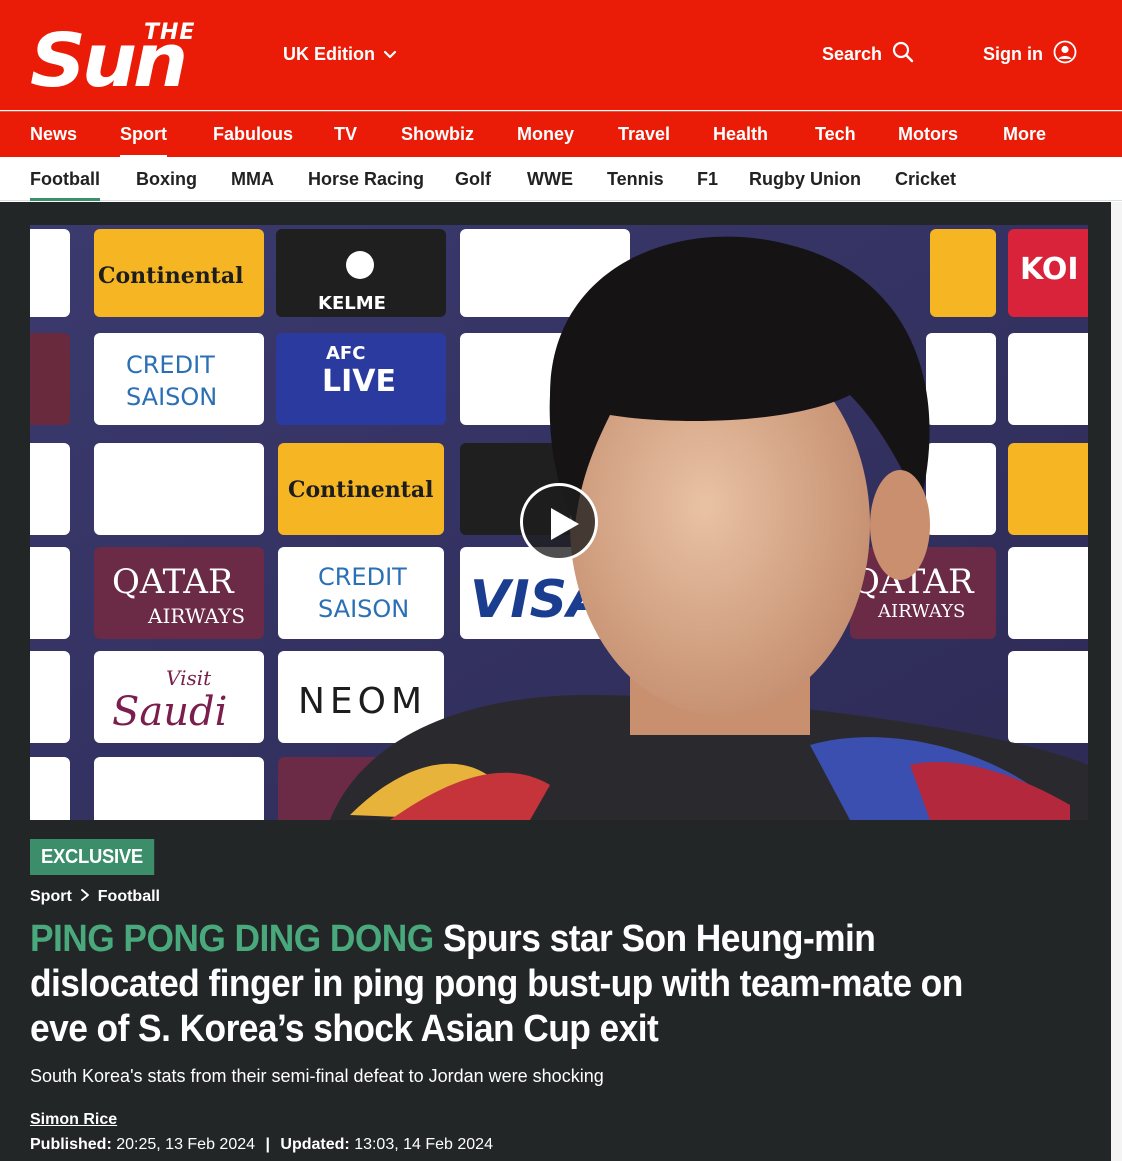 This screenshot has height=1161, width=1122. I want to click on nav-item-tech: Tech, so click(835, 135).